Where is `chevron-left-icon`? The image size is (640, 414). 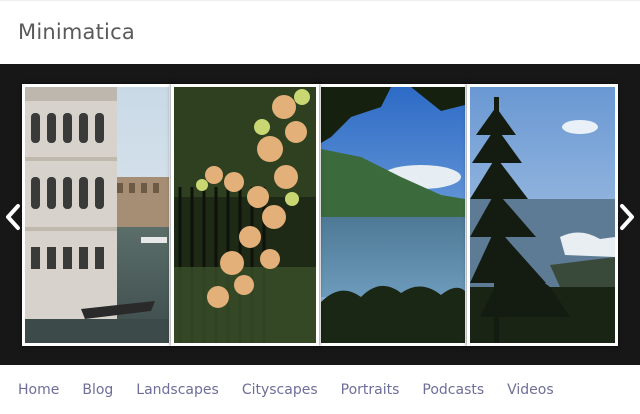 chevron-left-icon is located at coordinates (13, 217).